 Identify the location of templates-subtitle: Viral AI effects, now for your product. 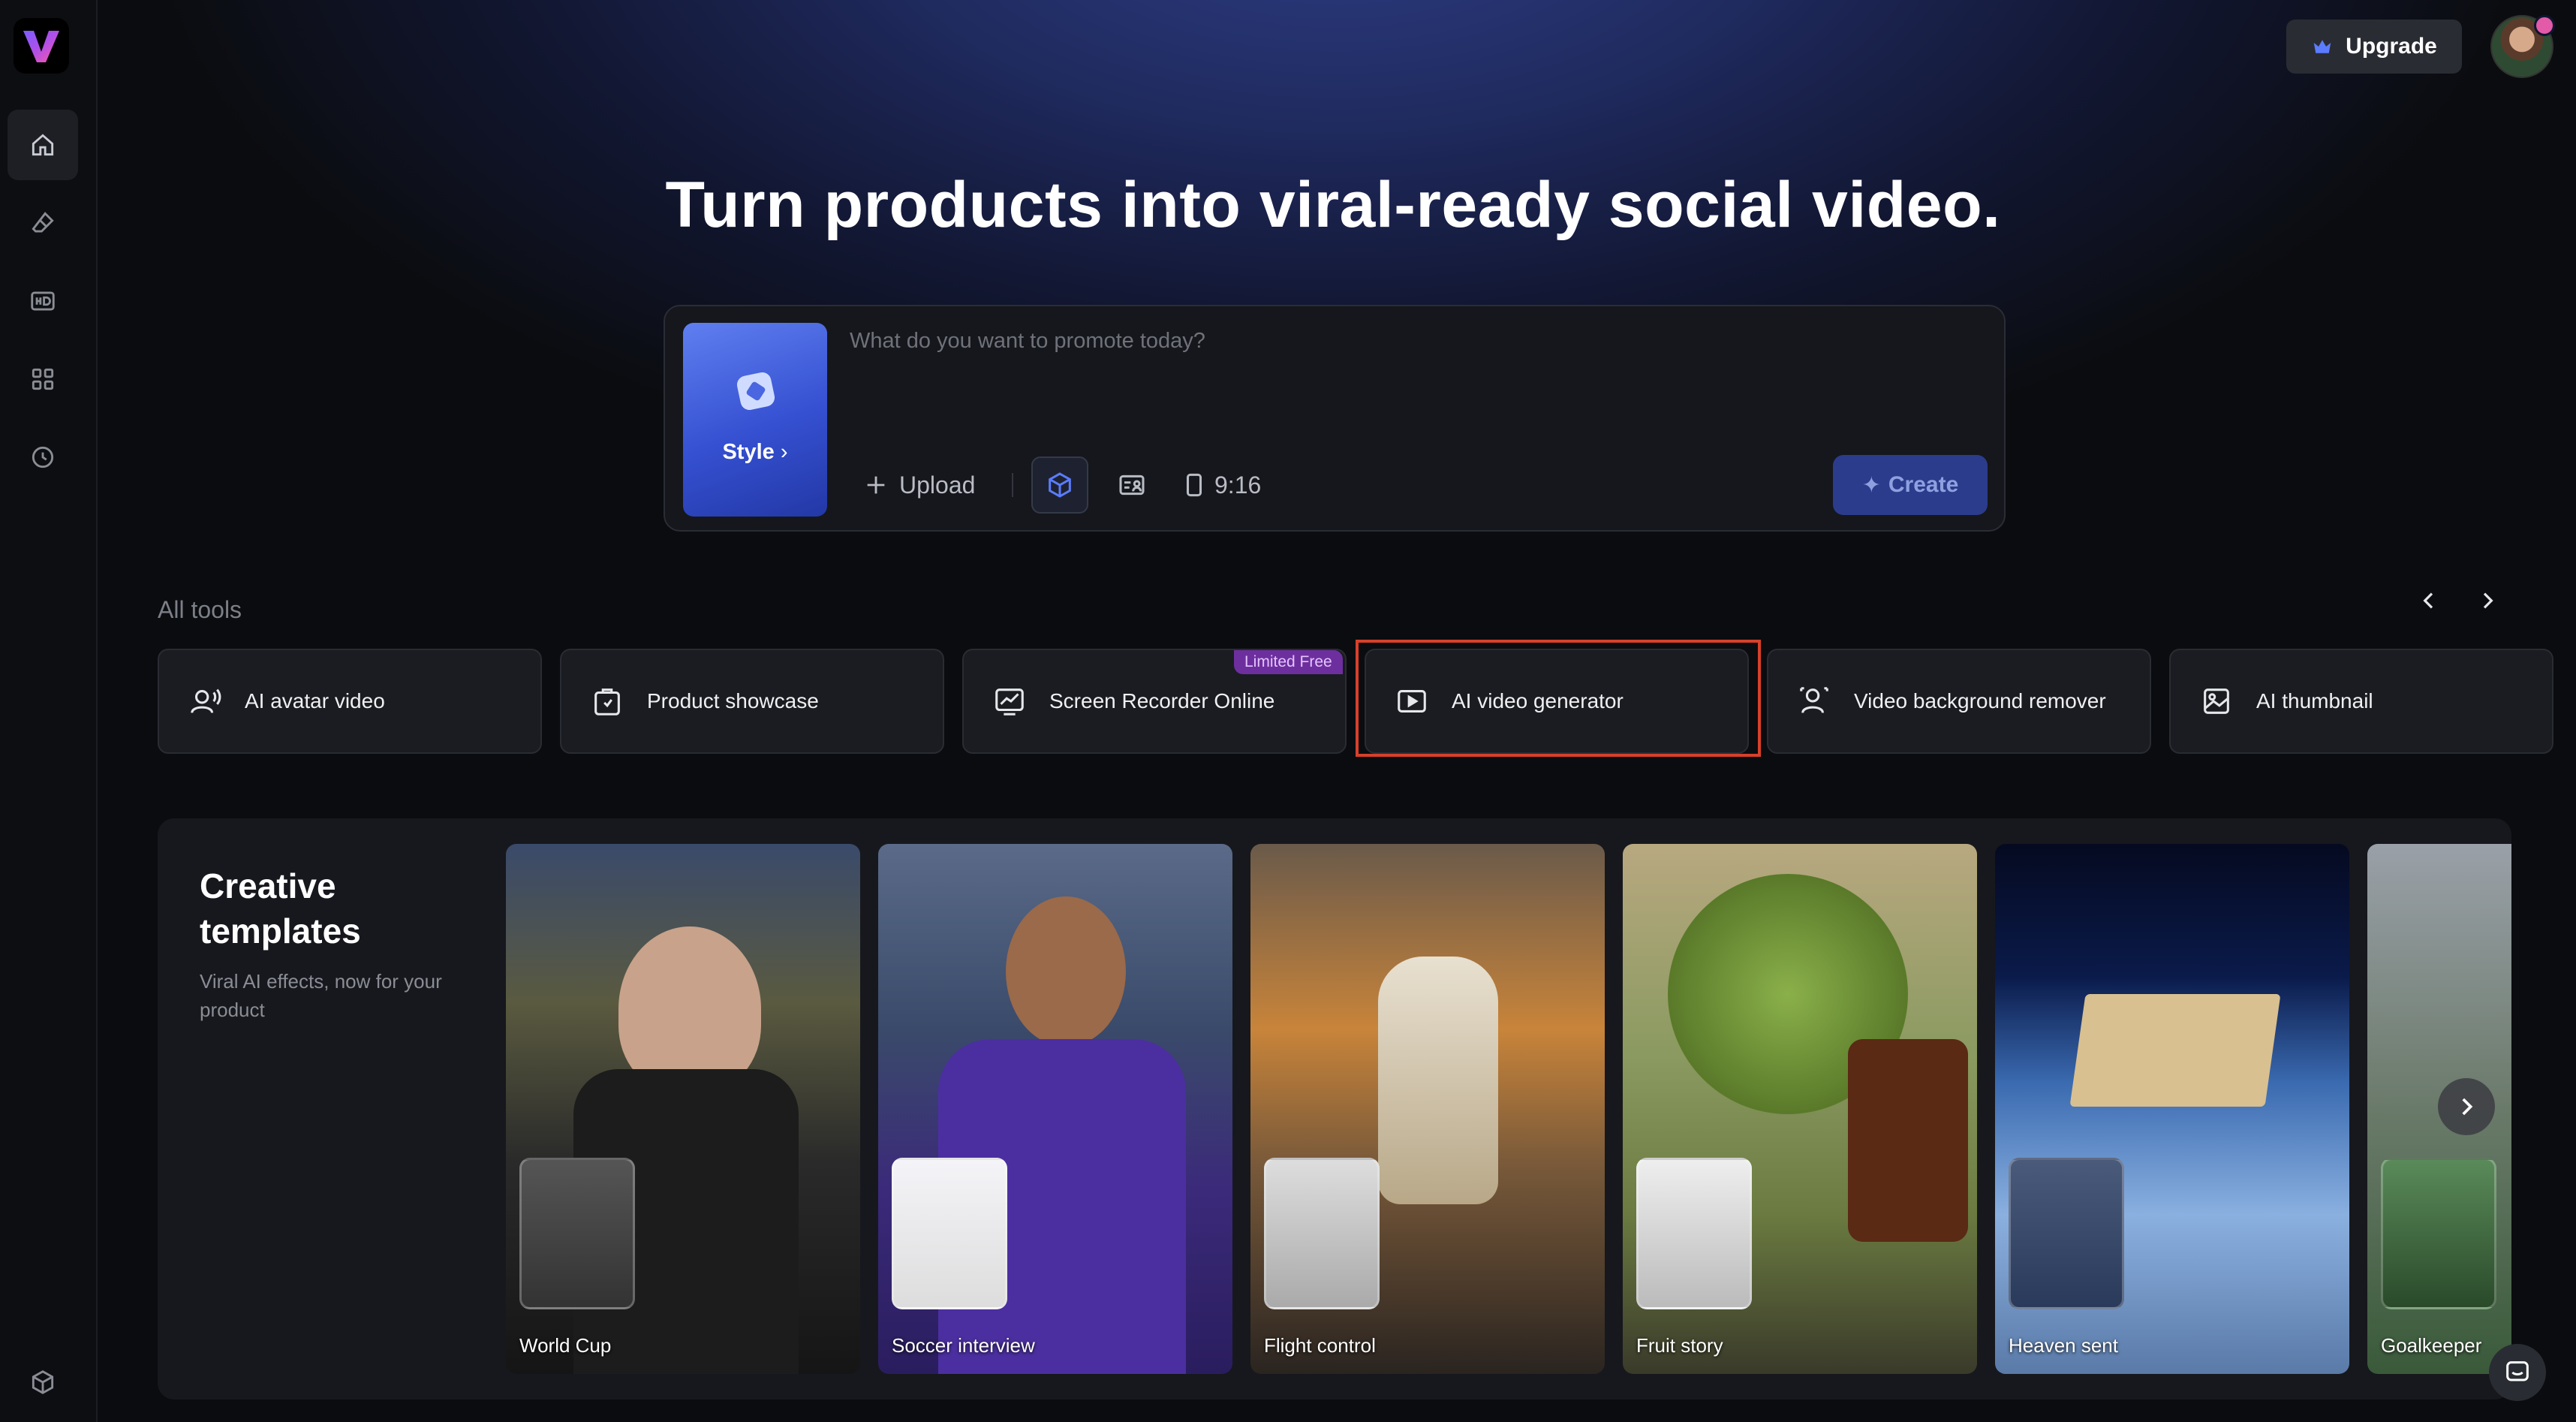
(321, 996).